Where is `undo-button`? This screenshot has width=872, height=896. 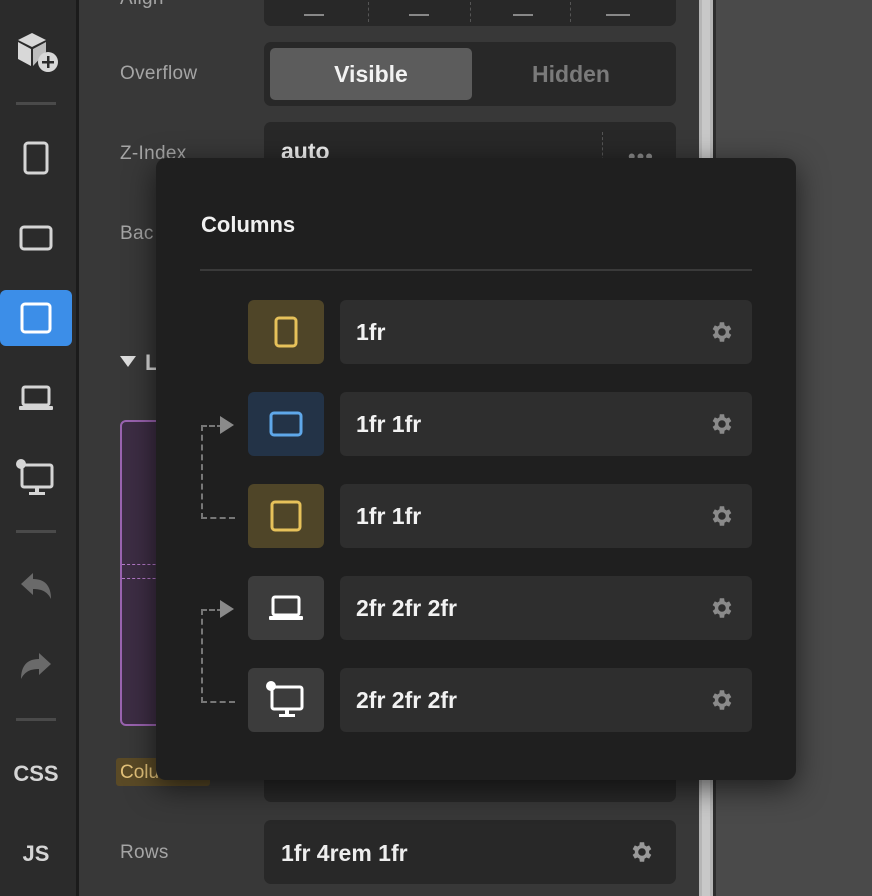
undo-button is located at coordinates (36, 586).